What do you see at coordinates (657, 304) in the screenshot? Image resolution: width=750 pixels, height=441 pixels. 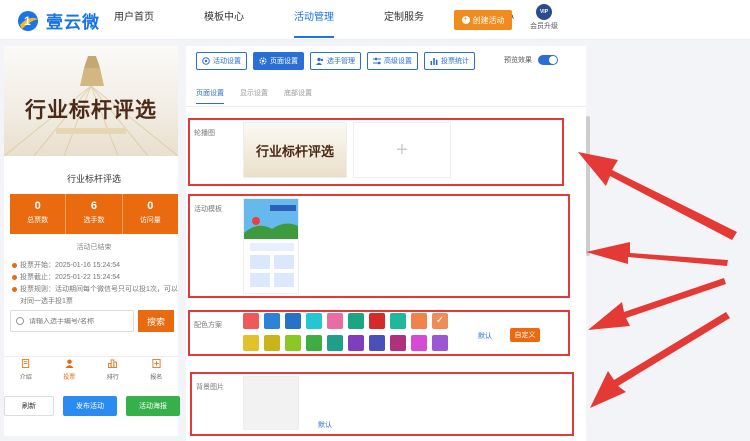 I see `arrow-to-color` at bounding box center [657, 304].